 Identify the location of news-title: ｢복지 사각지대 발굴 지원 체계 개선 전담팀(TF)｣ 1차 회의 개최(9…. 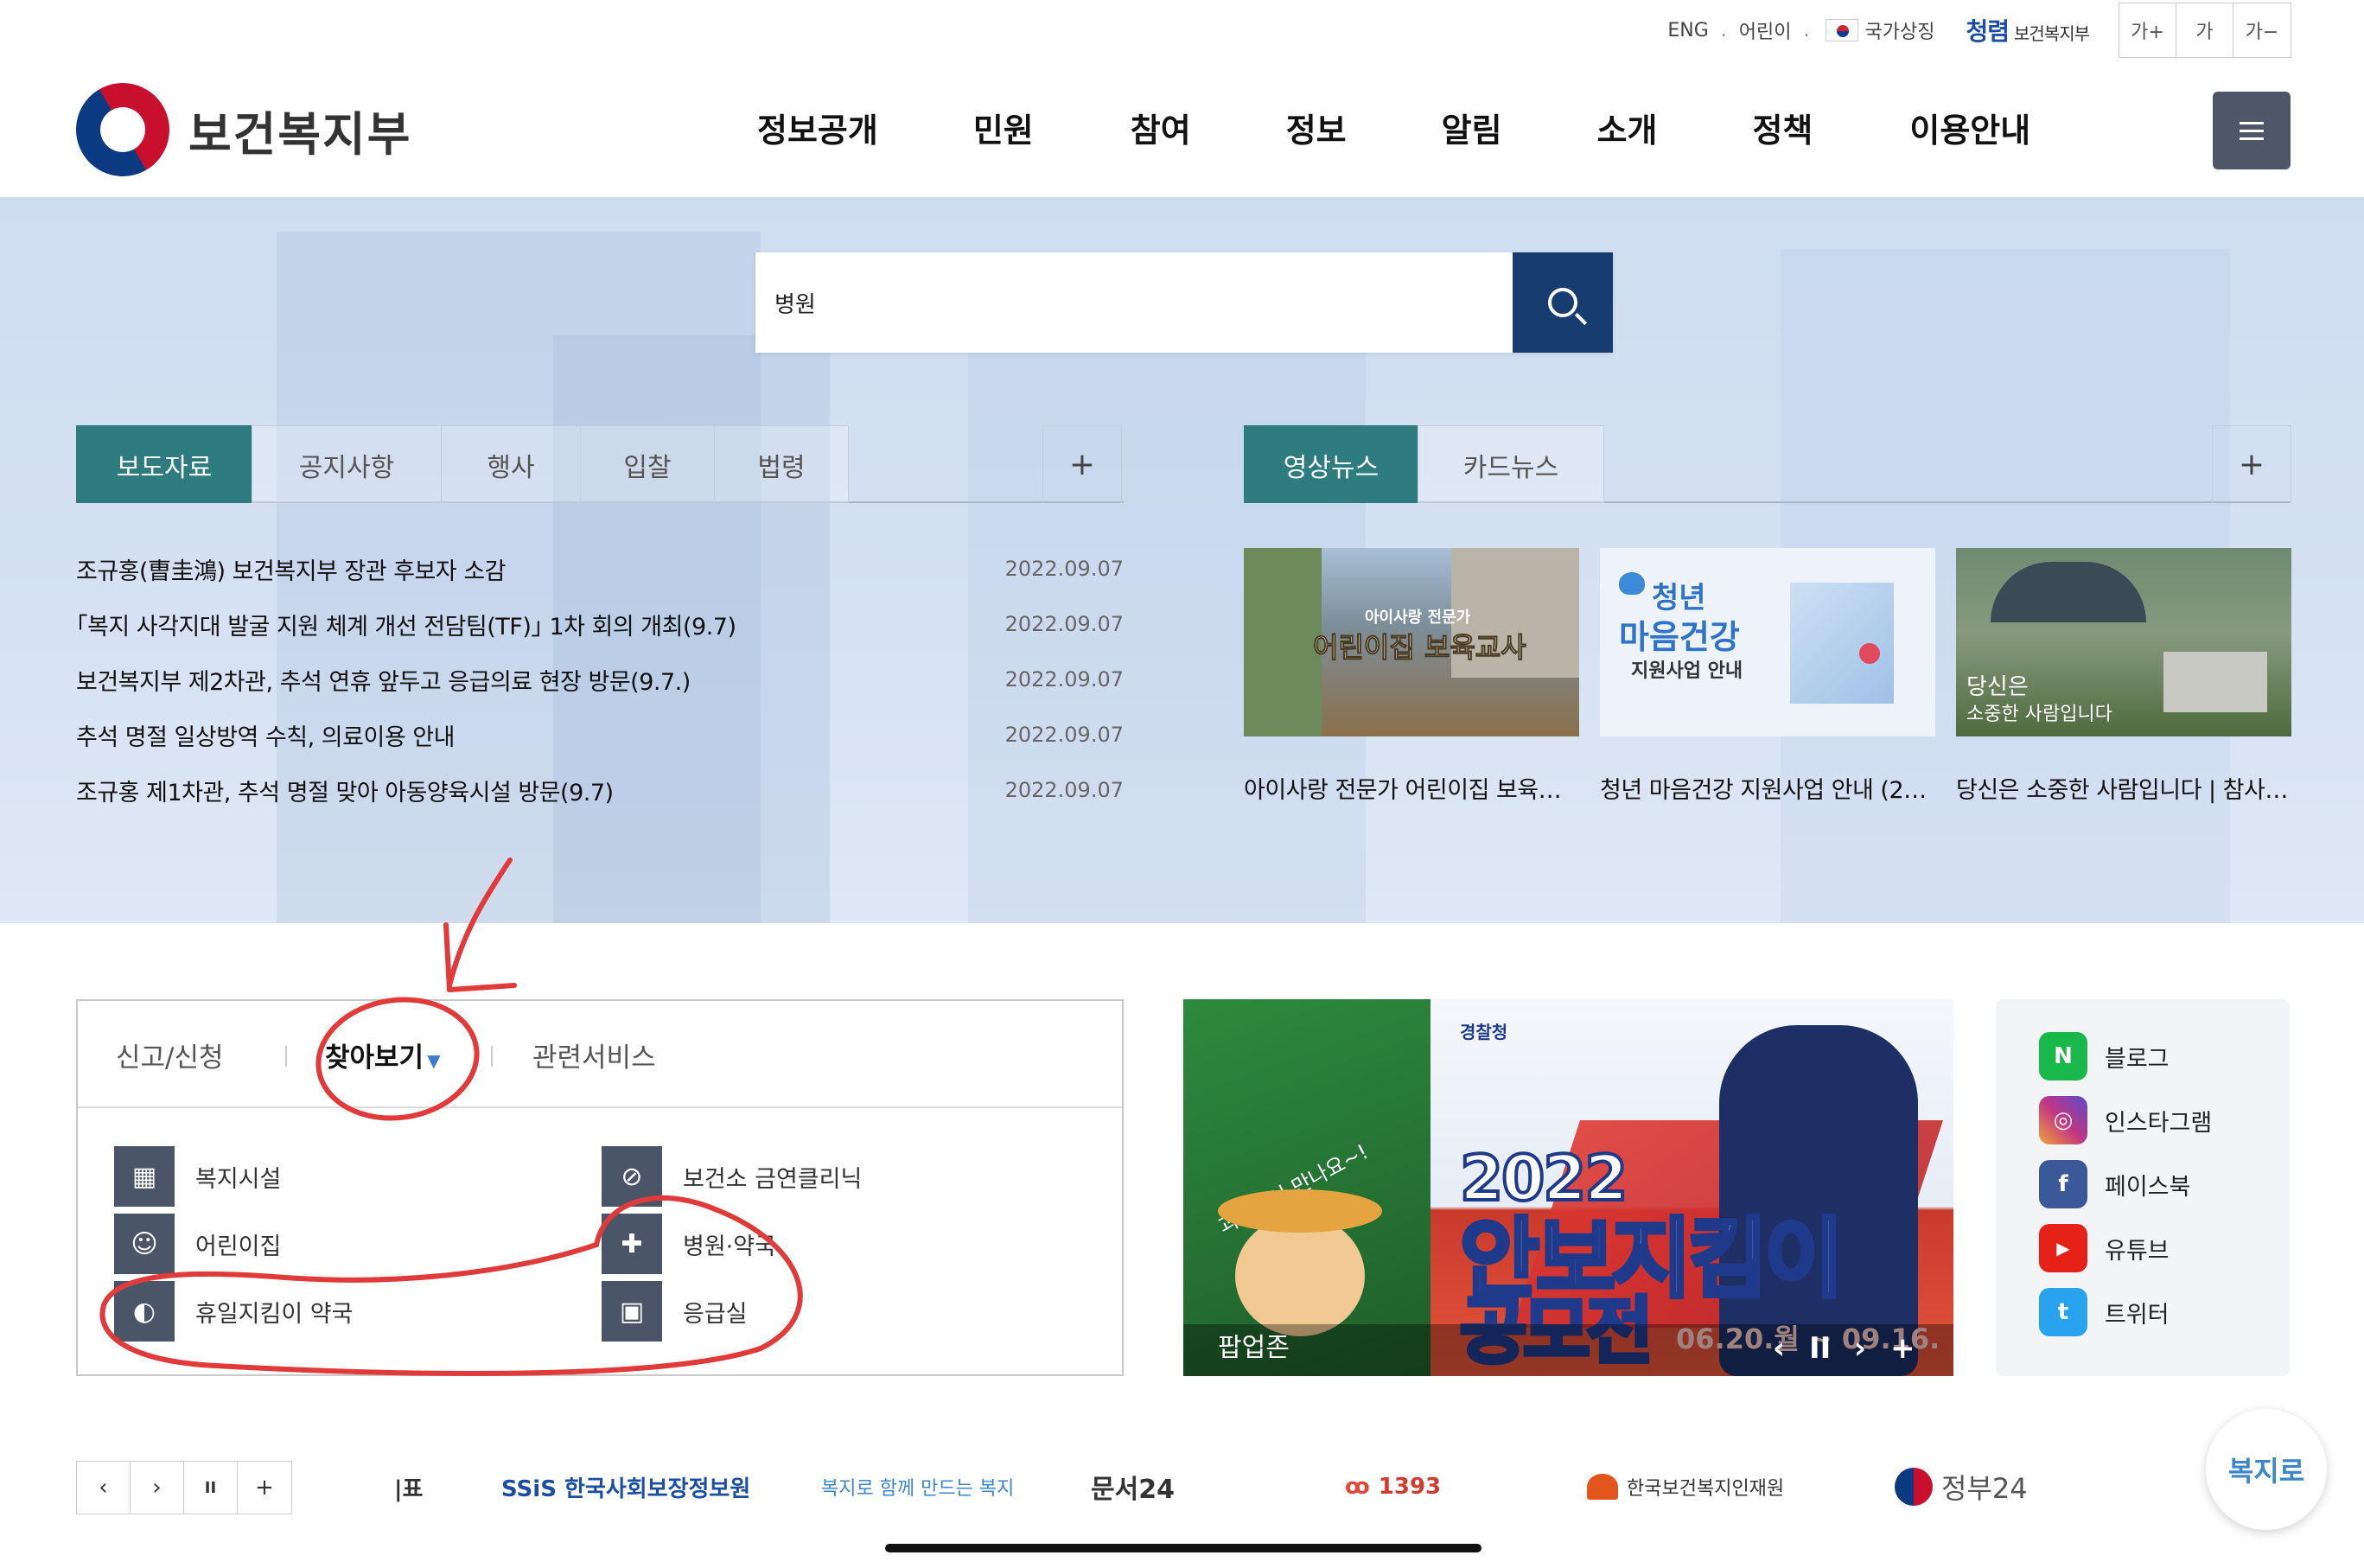
(406, 627).